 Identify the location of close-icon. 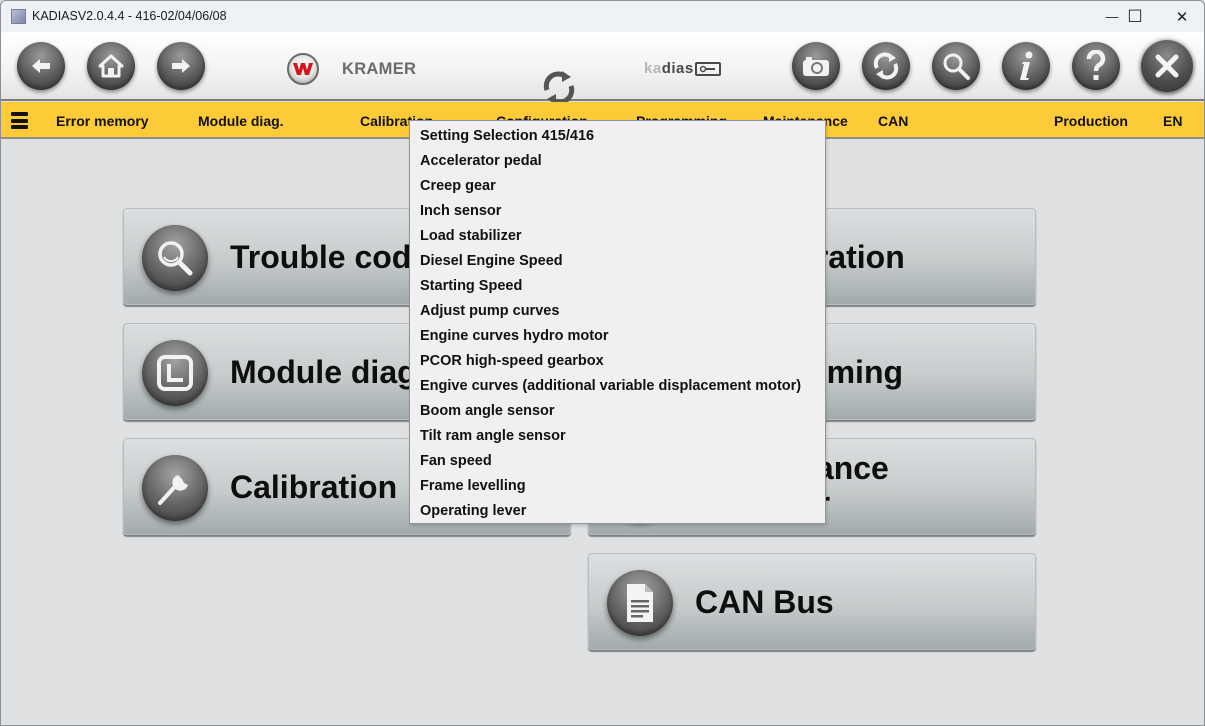
(1167, 66).